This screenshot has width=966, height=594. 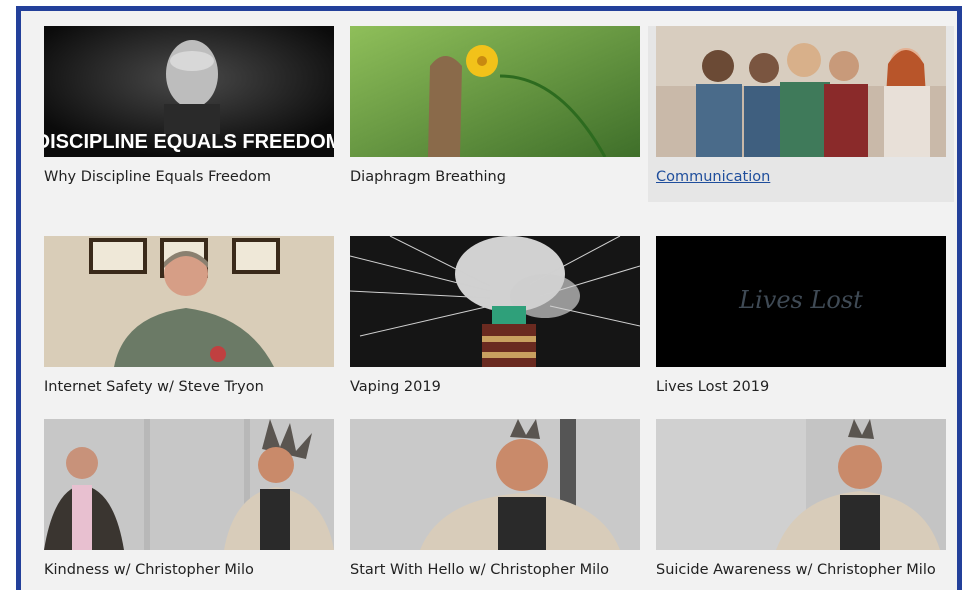 I want to click on video-title: Internet Safety w/ Steve Tryon, so click(x=192, y=387).